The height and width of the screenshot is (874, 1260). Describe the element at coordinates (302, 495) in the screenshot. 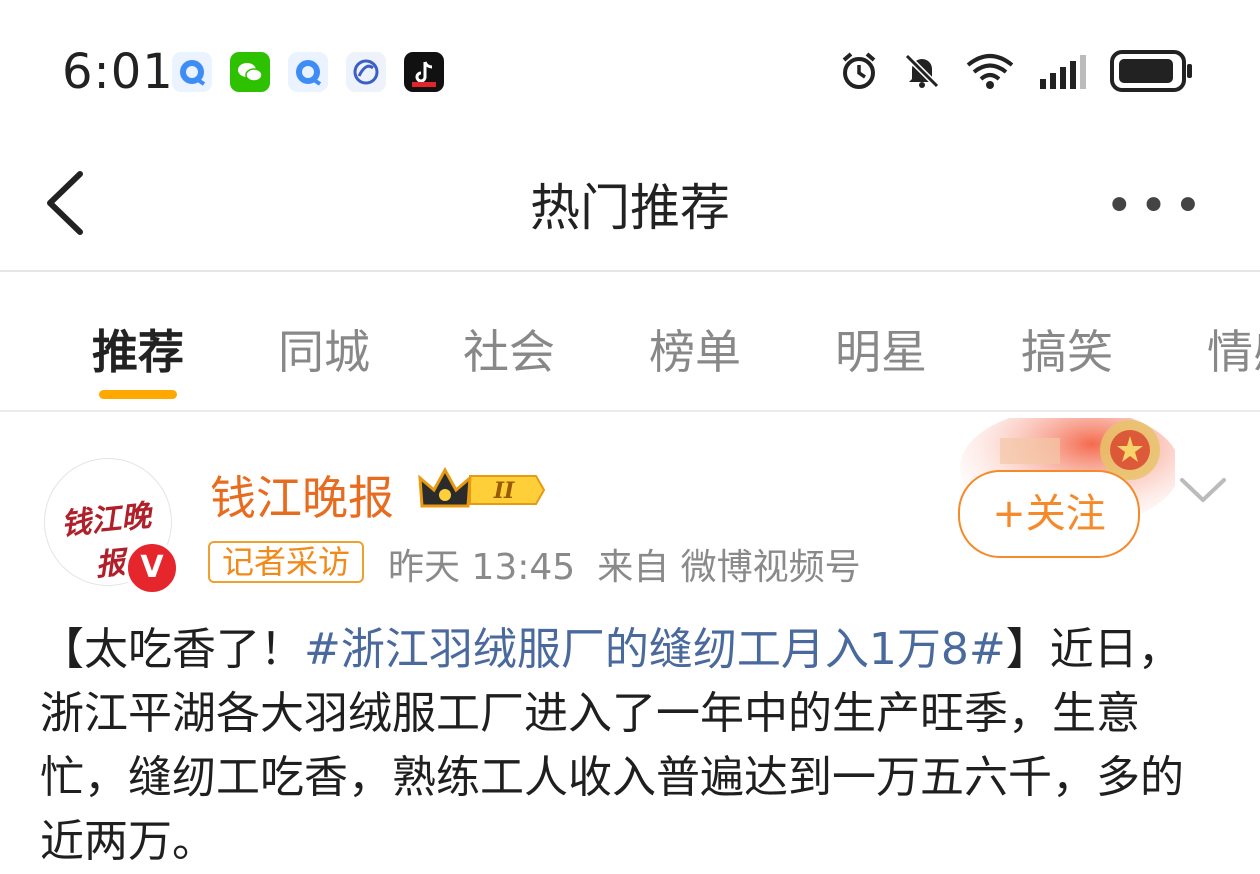

I see `username: 钱江晚报` at that location.